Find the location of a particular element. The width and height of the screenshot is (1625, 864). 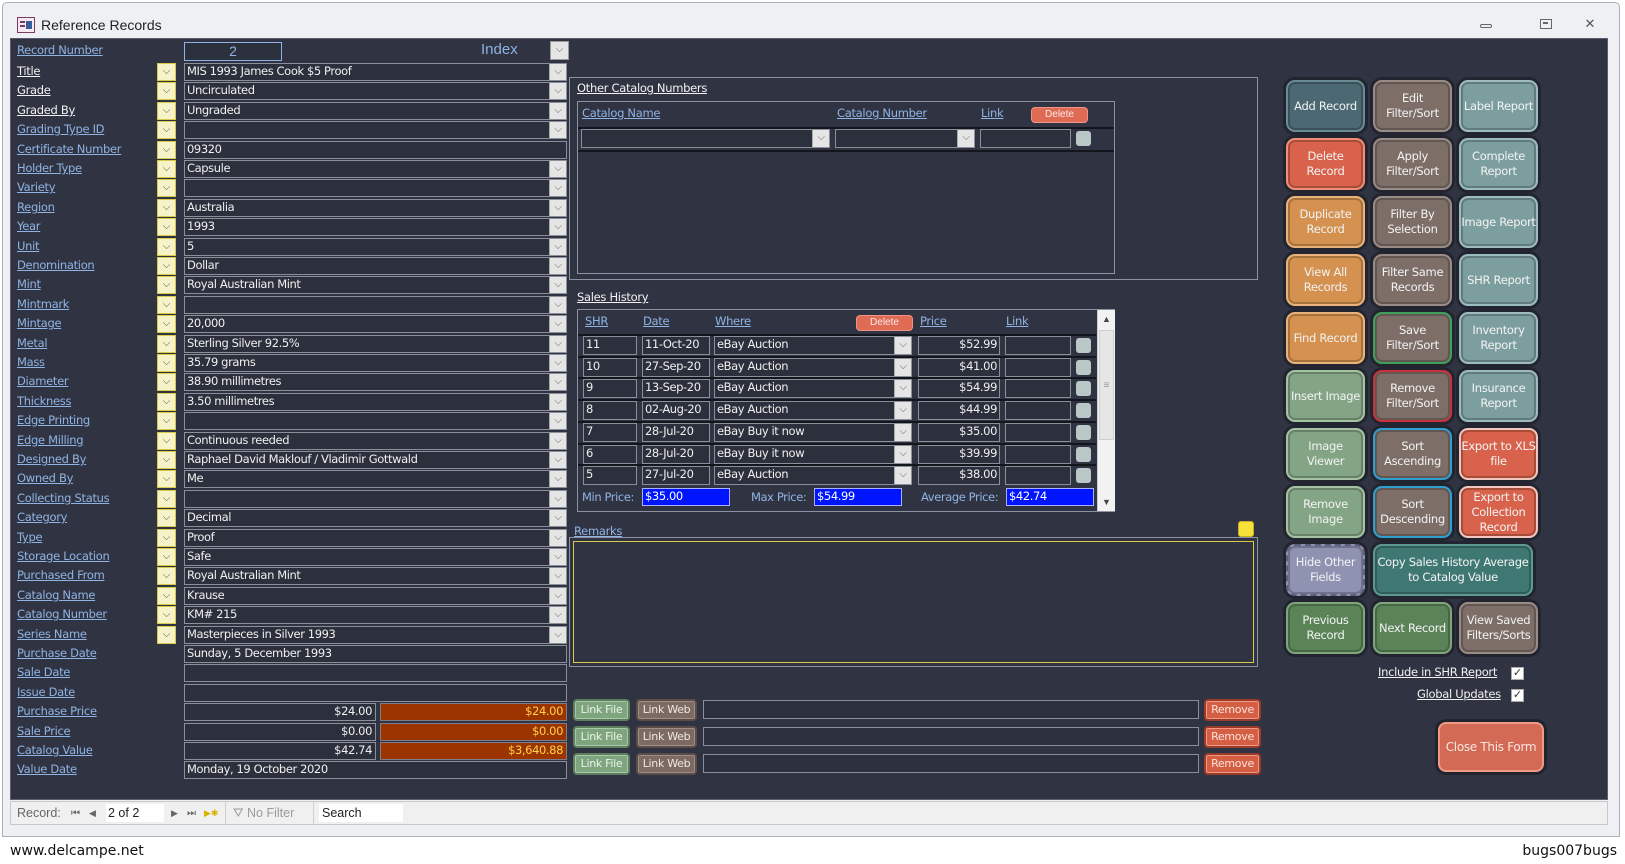

money-field-label: Sale Price is located at coordinates (44, 731).